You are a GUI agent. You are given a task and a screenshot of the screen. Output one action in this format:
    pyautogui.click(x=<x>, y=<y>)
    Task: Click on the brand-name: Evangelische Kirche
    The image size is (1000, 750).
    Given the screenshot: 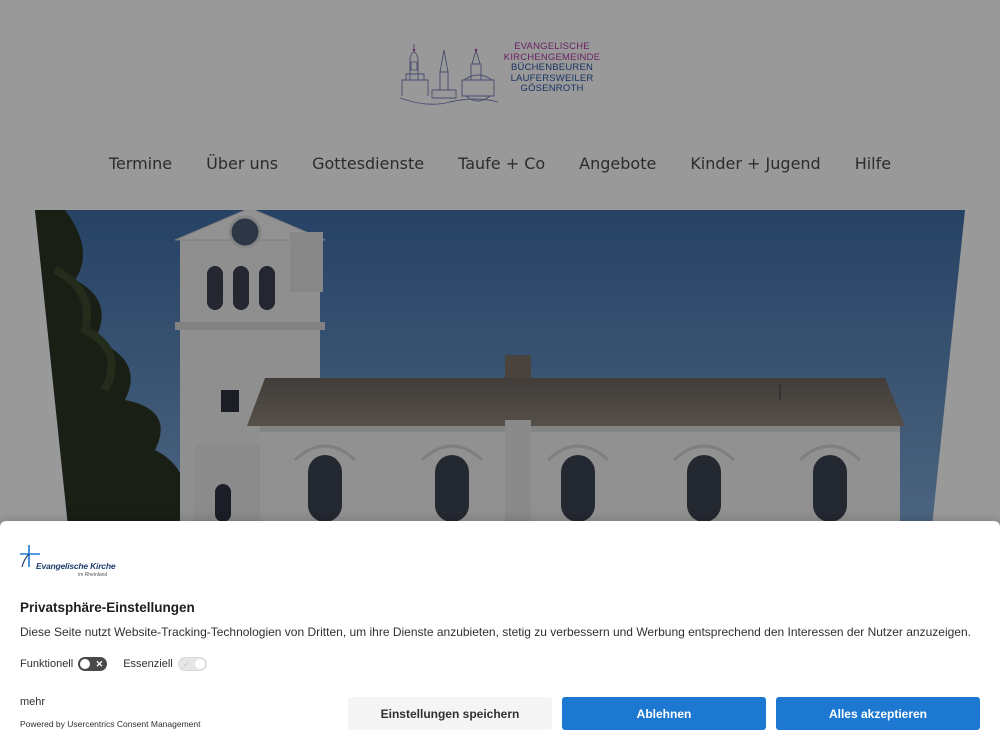 What is the action you would take?
    pyautogui.click(x=76, y=566)
    